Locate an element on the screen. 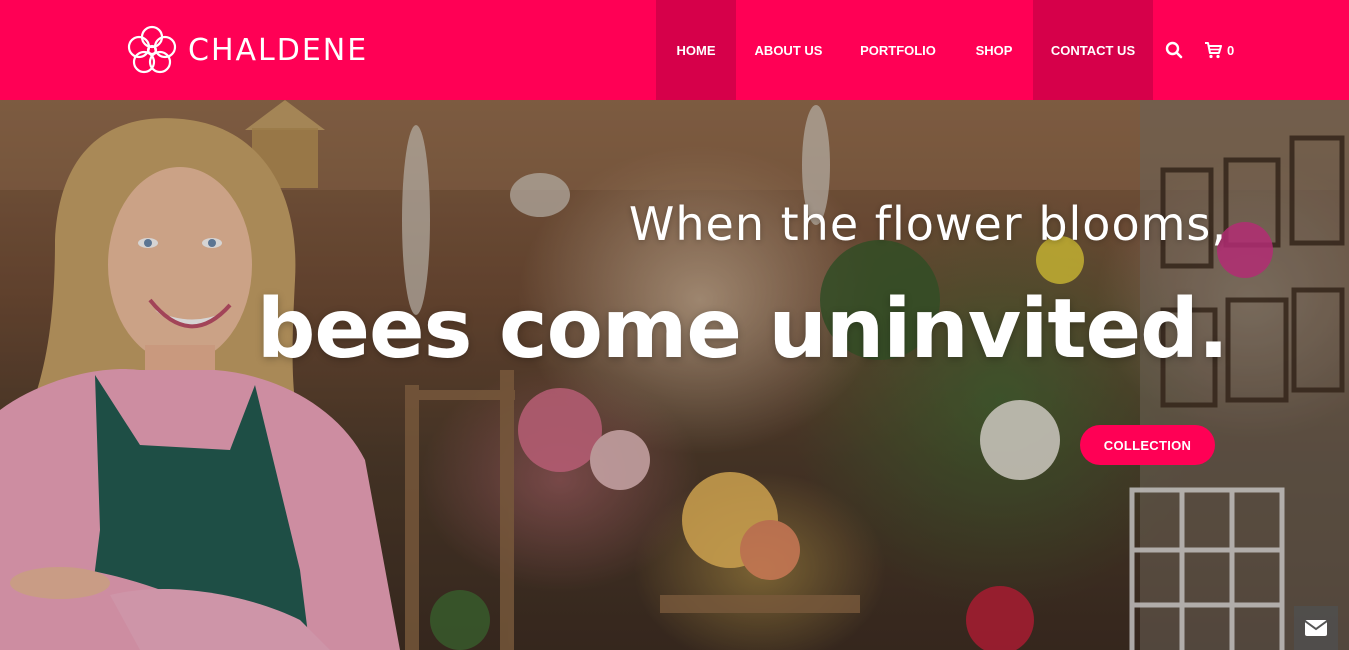 Image resolution: width=1349 pixels, height=650 pixels. contact-mail-button is located at coordinates (1316, 628).